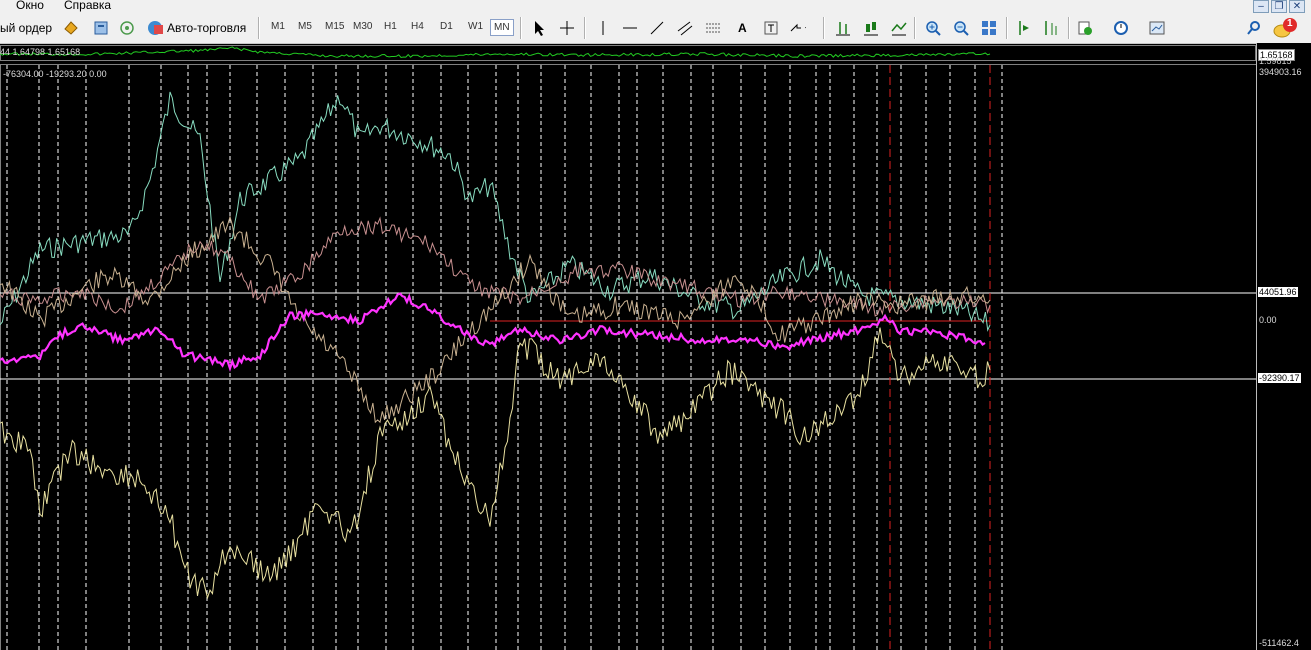  Describe the element at coordinates (40, 52) in the screenshot. I see `top-panel-info: 44 1.64798 1.65168` at that location.